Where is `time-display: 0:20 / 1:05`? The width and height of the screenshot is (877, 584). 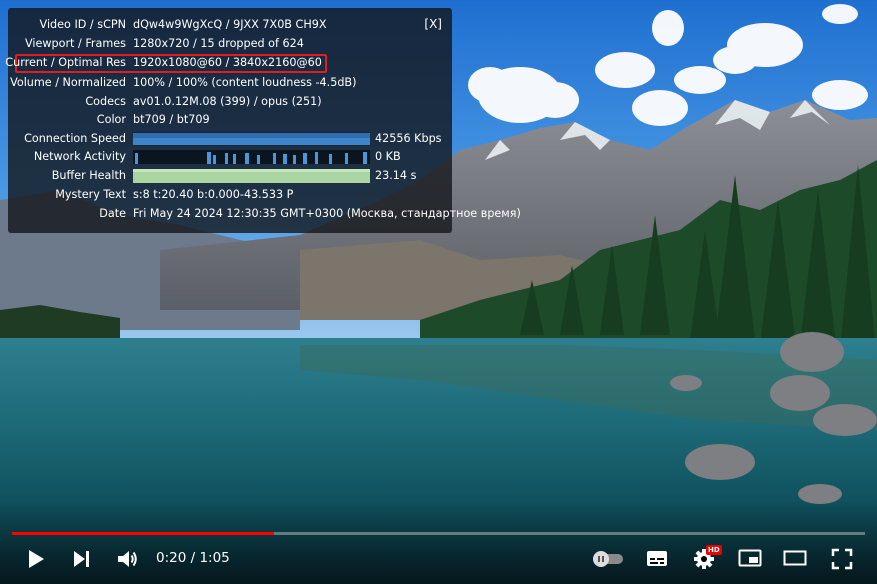 time-display: 0:20 / 1:05 is located at coordinates (193, 558).